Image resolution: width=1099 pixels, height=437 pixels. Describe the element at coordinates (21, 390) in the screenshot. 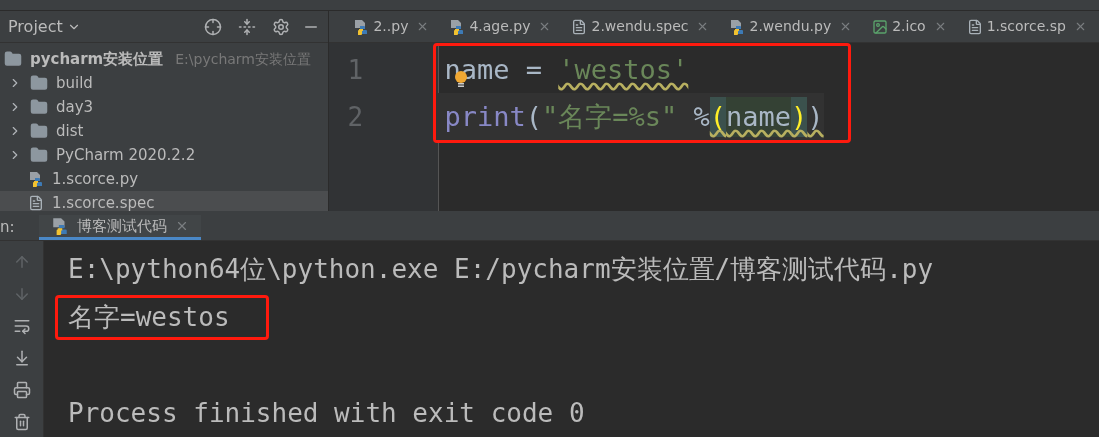

I see `print-icon` at that location.